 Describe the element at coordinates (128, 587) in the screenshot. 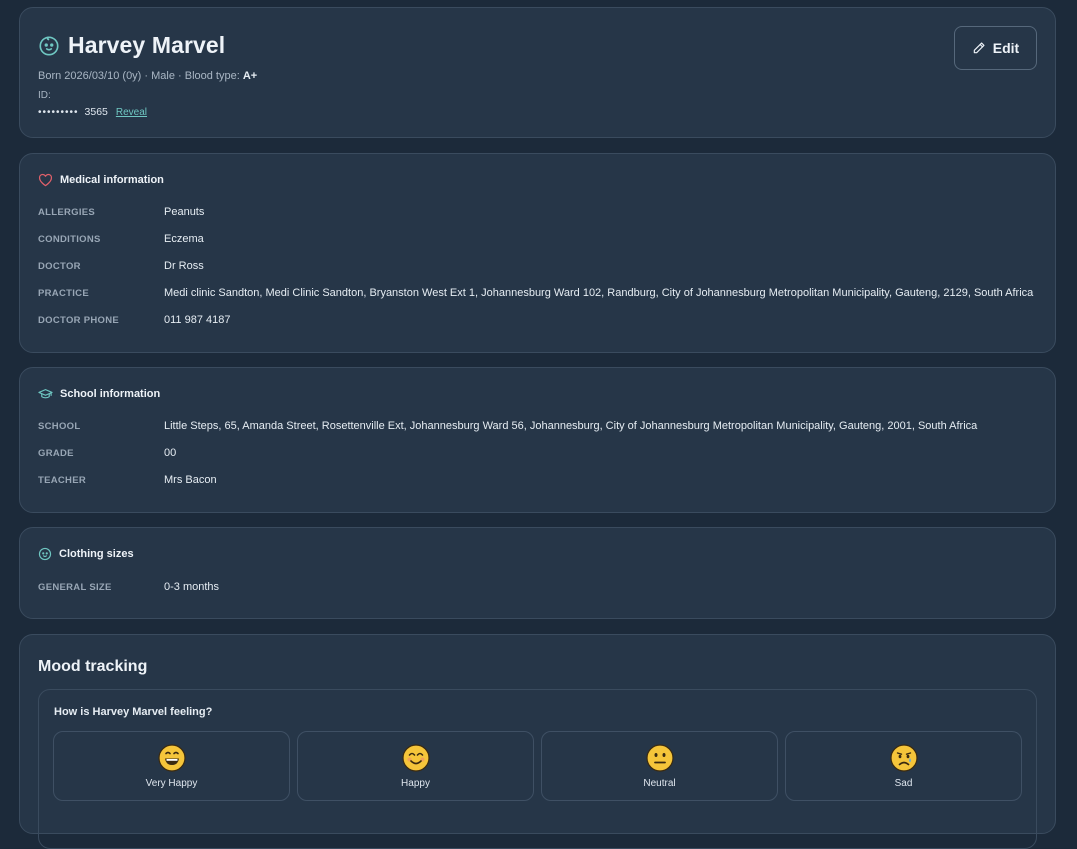

I see `info-row-general-size: GENERAL SIZE 0-3 months` at that location.